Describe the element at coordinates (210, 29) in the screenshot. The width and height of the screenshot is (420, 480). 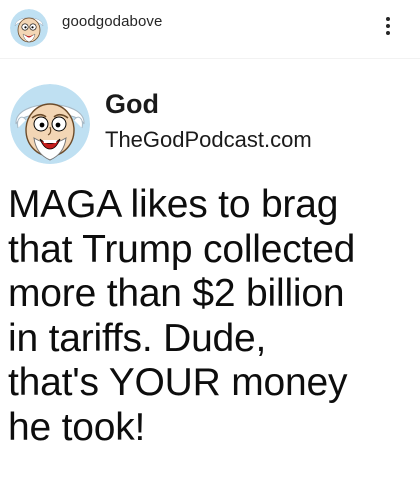
I see `post-header: goodgodabove` at that location.